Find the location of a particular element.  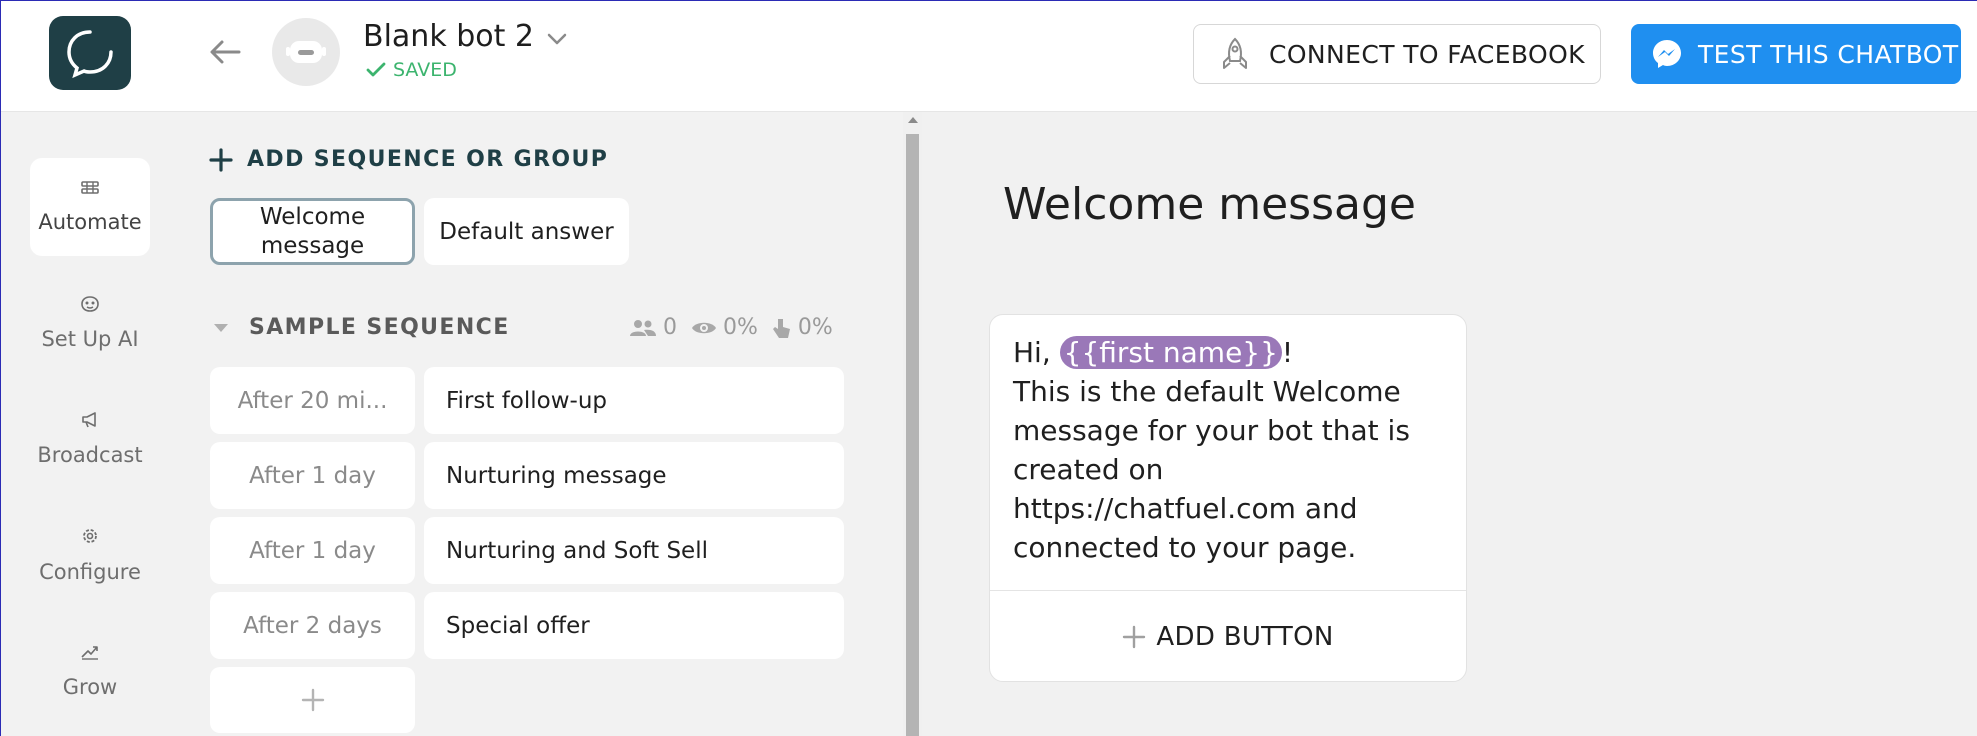

users-count: 0 is located at coordinates (670, 327).